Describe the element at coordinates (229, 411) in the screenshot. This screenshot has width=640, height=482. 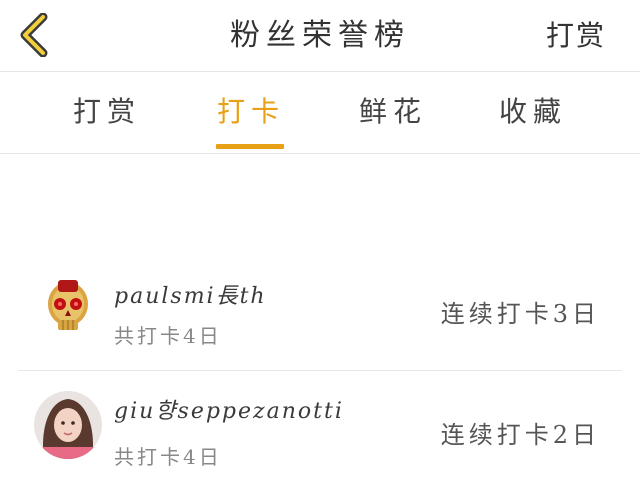
I see `username: giu향seppezanotti` at that location.